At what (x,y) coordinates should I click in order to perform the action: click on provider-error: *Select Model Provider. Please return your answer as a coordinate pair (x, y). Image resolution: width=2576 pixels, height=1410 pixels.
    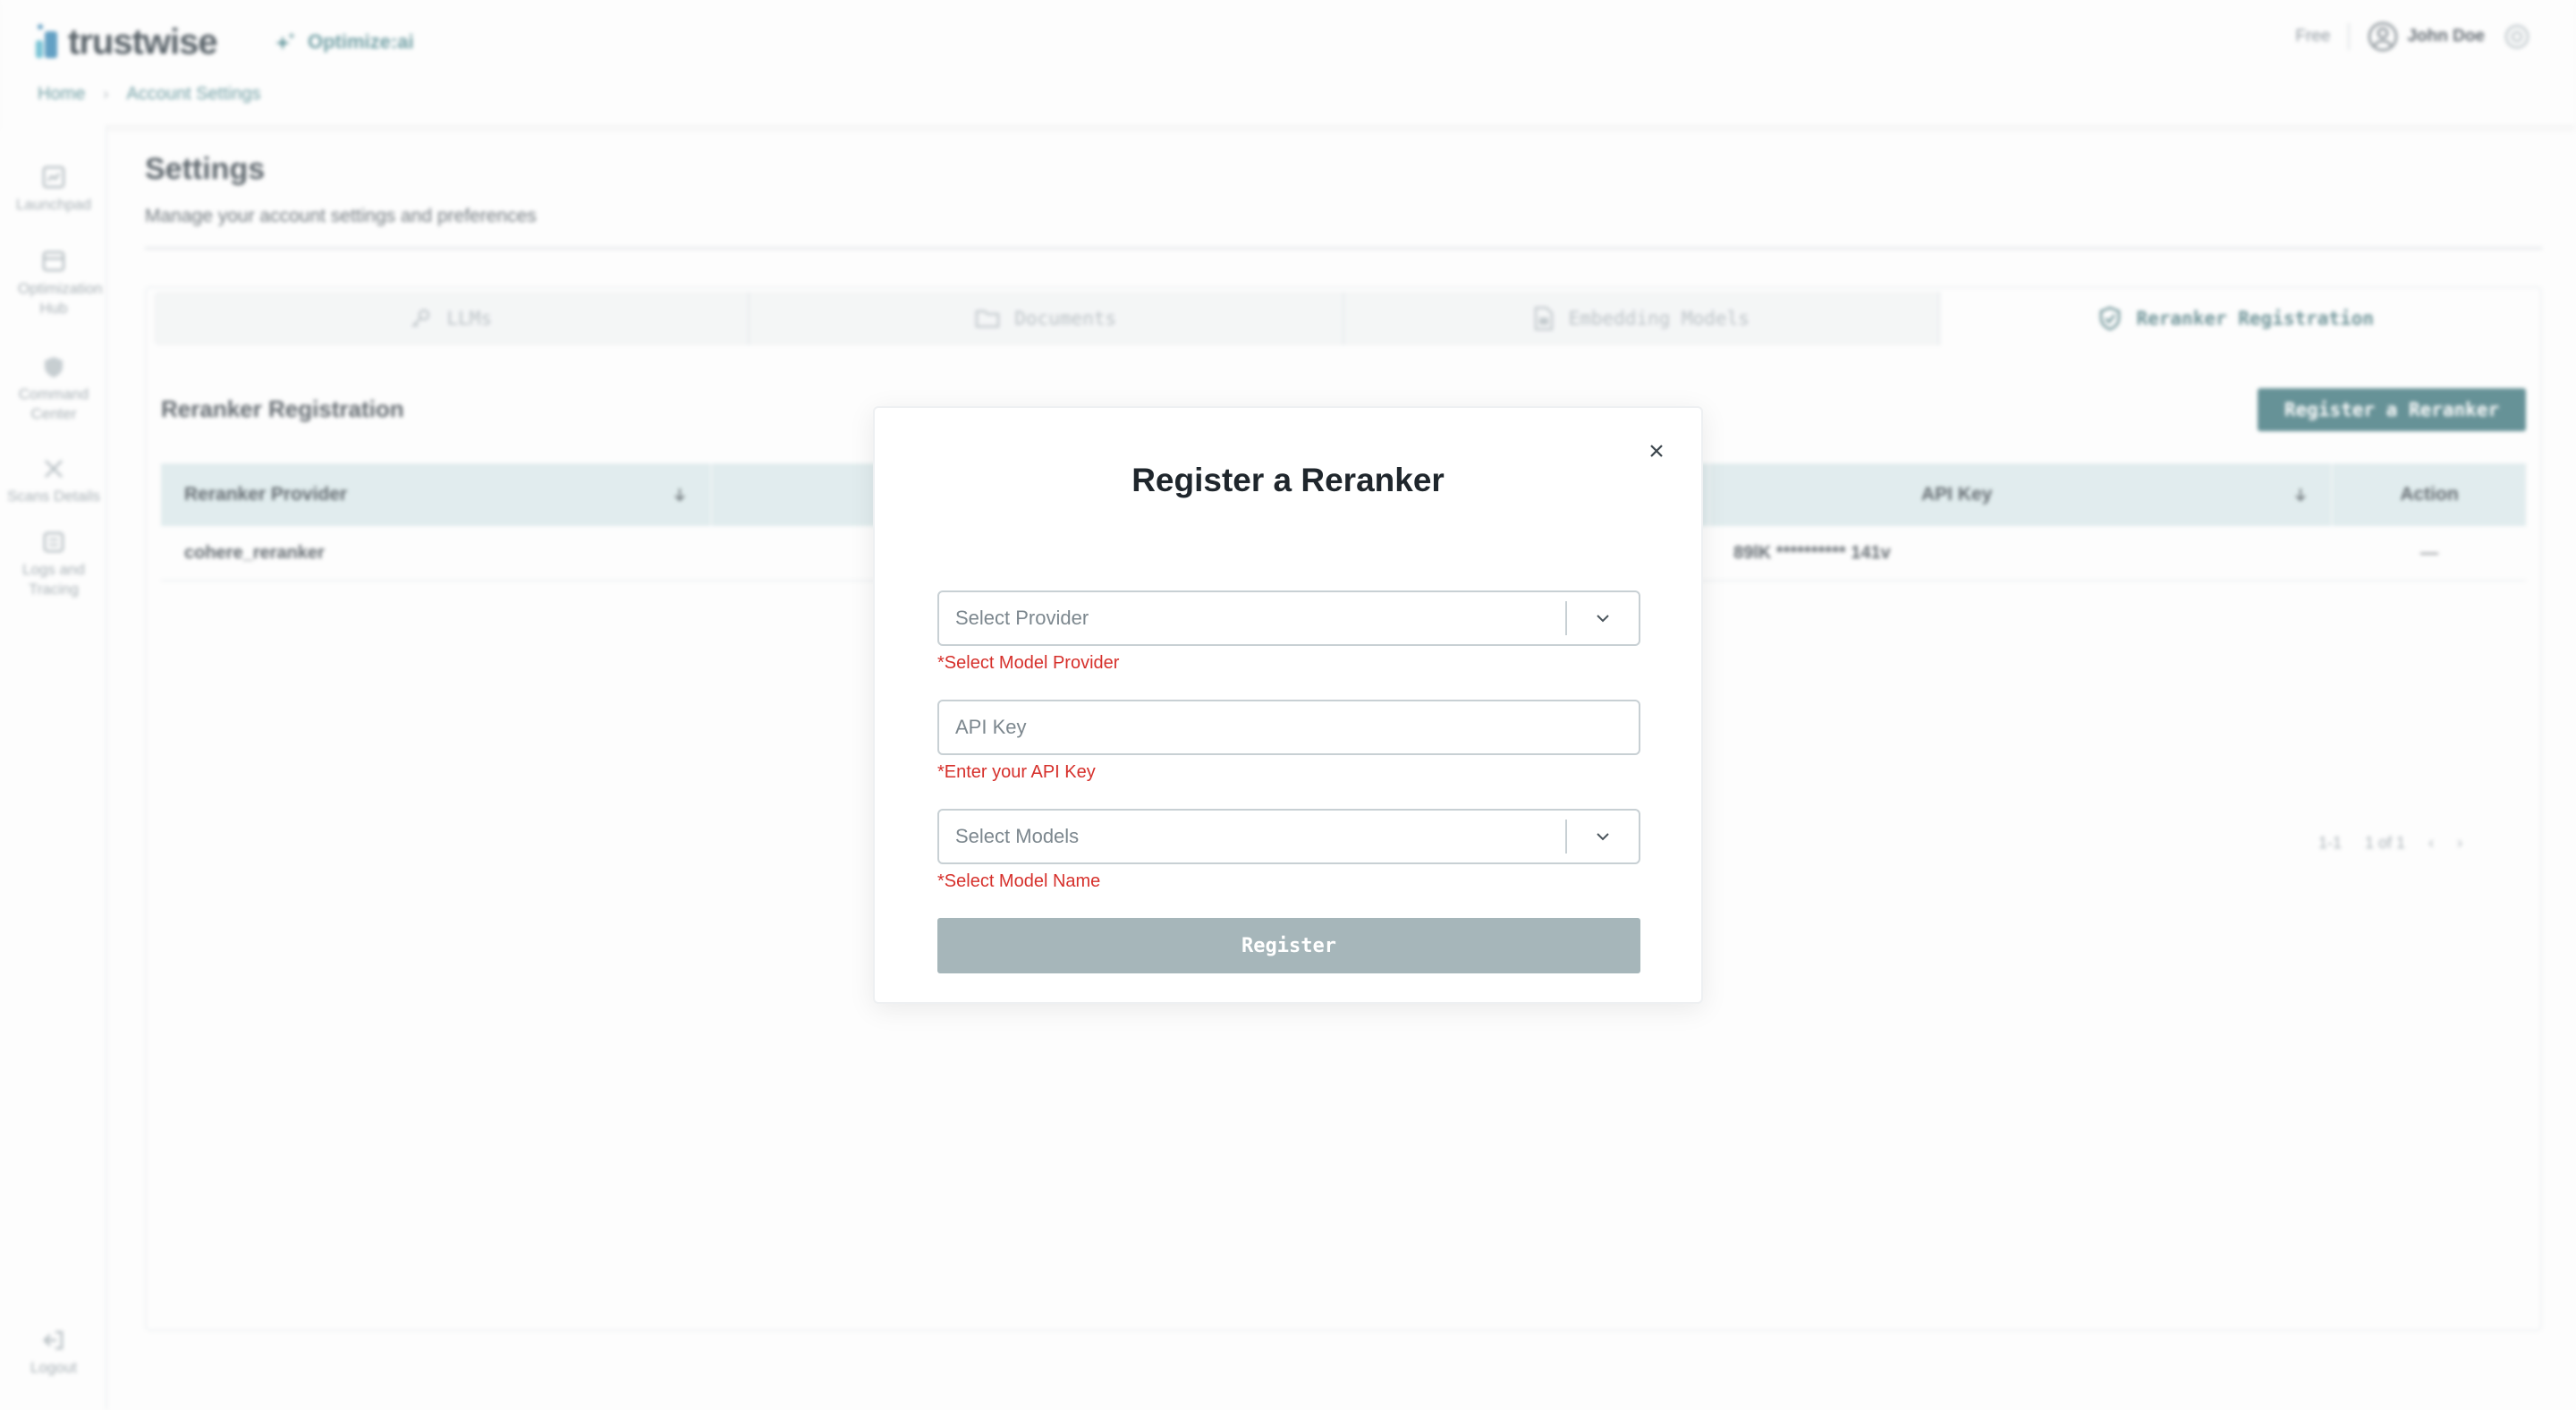
    Looking at the image, I should click on (1028, 663).